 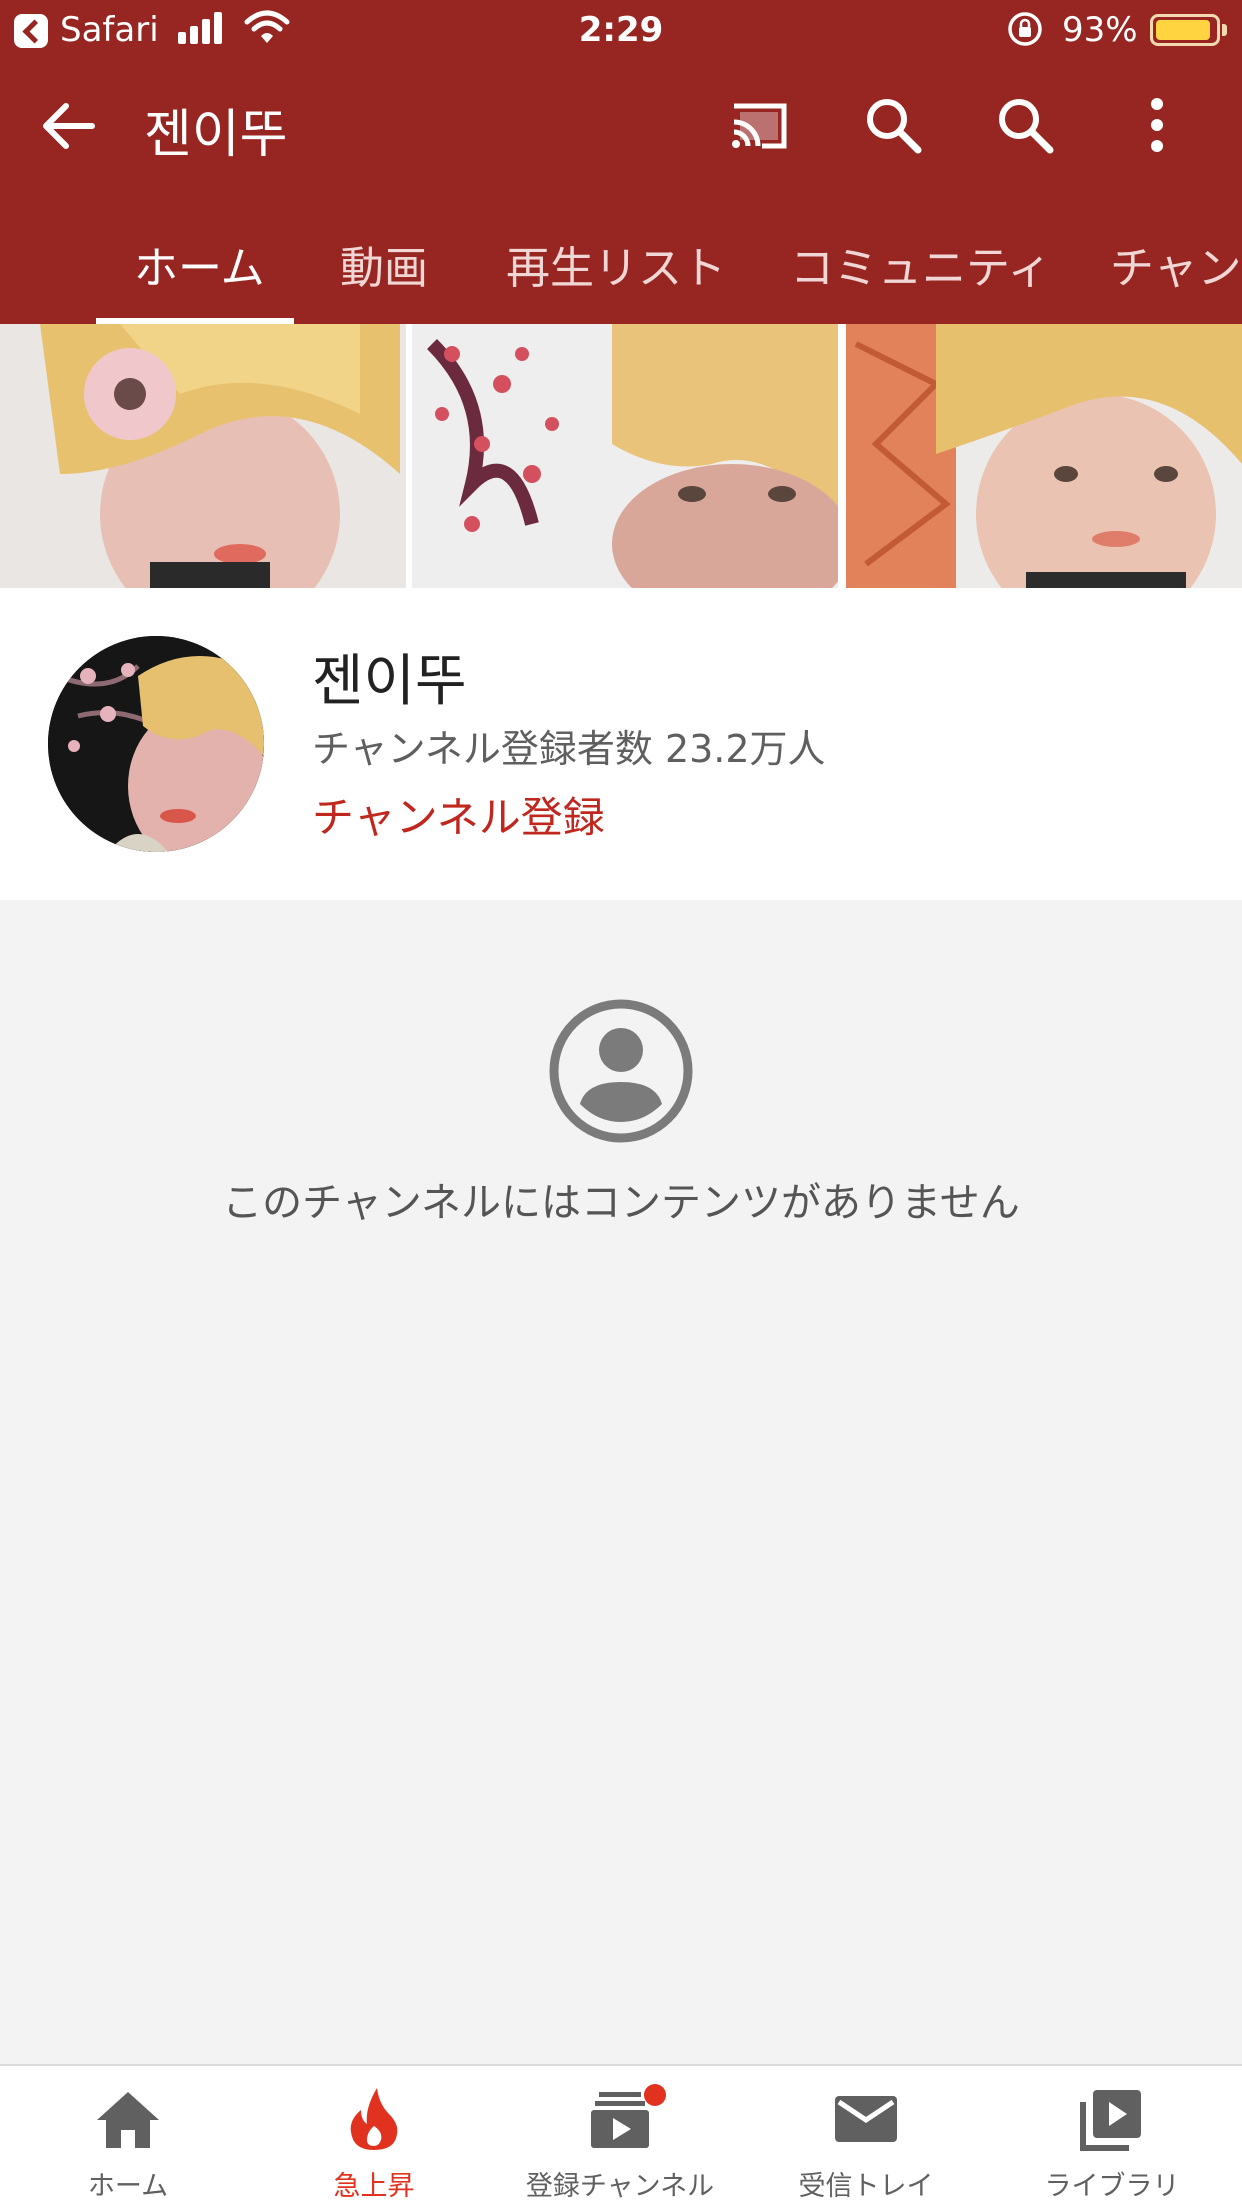 I want to click on nav-label: 登録チャンネル, so click(x=620, y=2186).